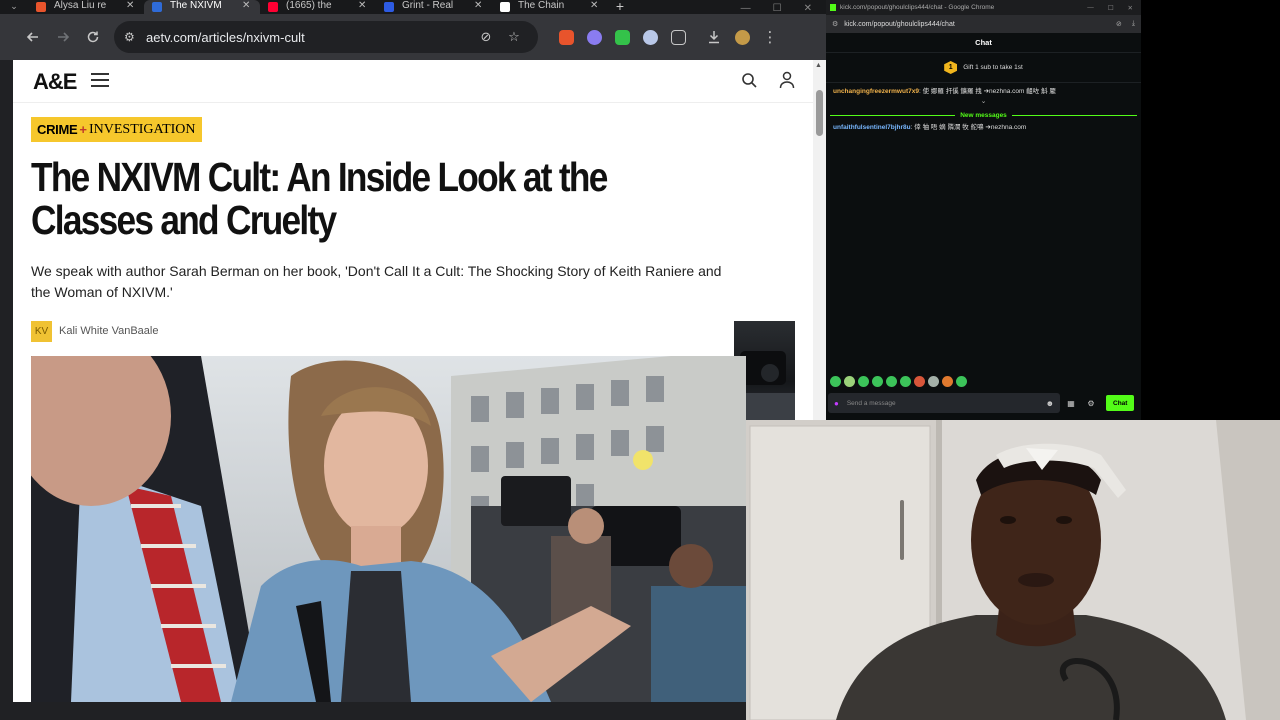  What do you see at coordinates (225, 37) in the screenshot?
I see `url-text: aetv.com/articles/nxivm-cult` at bounding box center [225, 37].